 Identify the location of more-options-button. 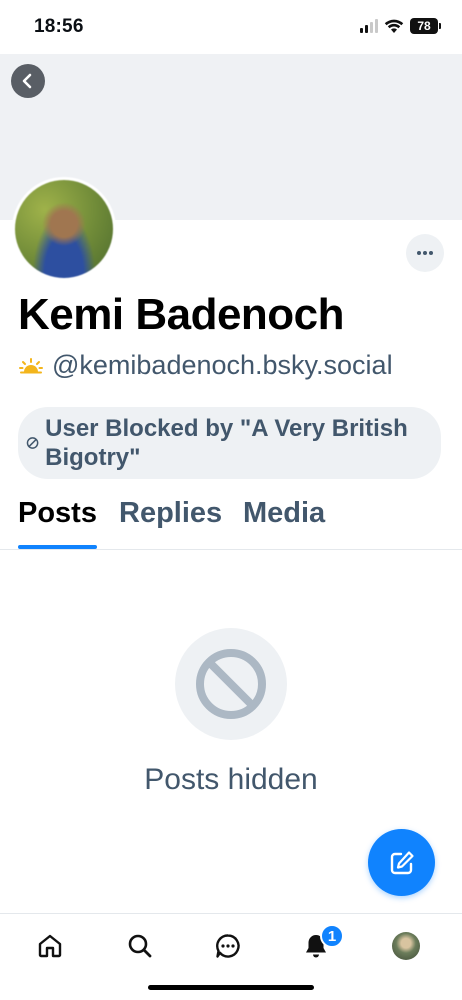
(425, 253).